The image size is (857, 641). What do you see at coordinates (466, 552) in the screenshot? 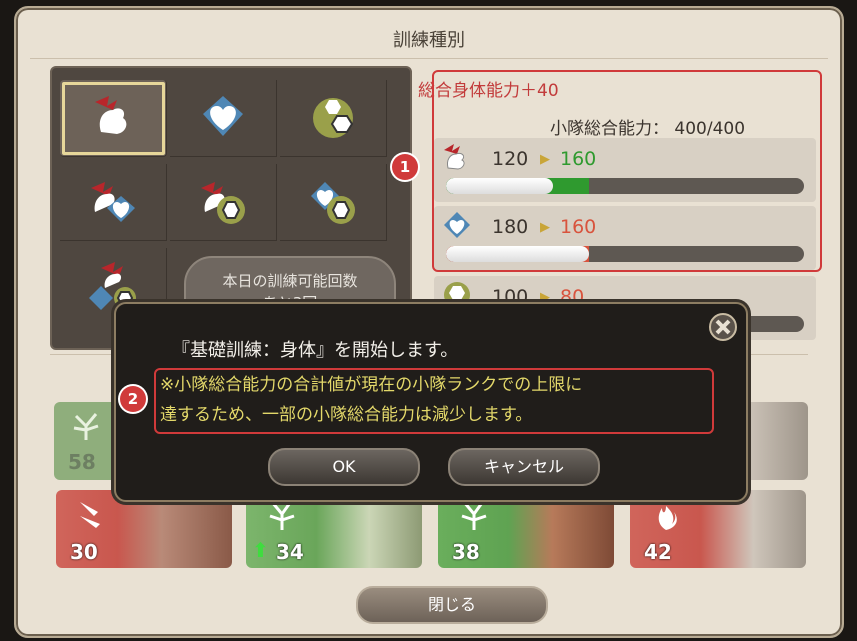
I see `member-level: 38` at bounding box center [466, 552].